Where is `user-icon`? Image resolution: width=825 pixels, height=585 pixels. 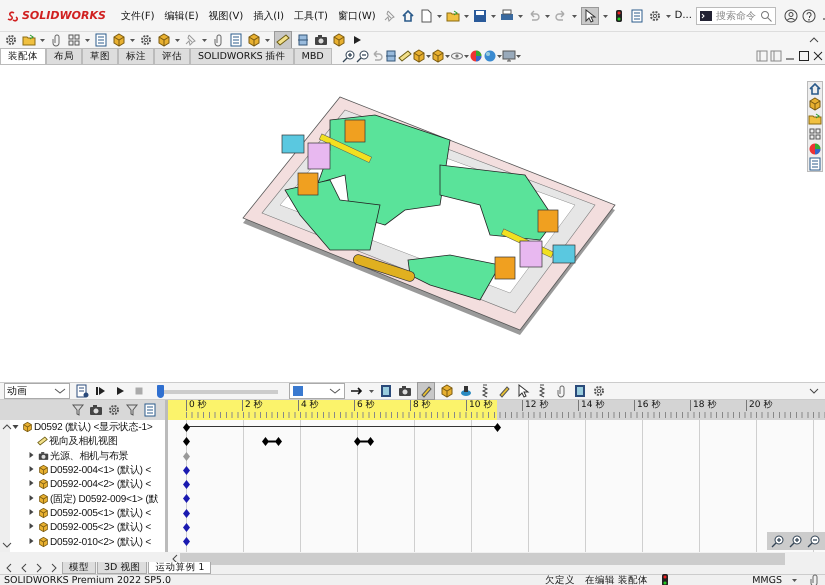
user-icon is located at coordinates (791, 15).